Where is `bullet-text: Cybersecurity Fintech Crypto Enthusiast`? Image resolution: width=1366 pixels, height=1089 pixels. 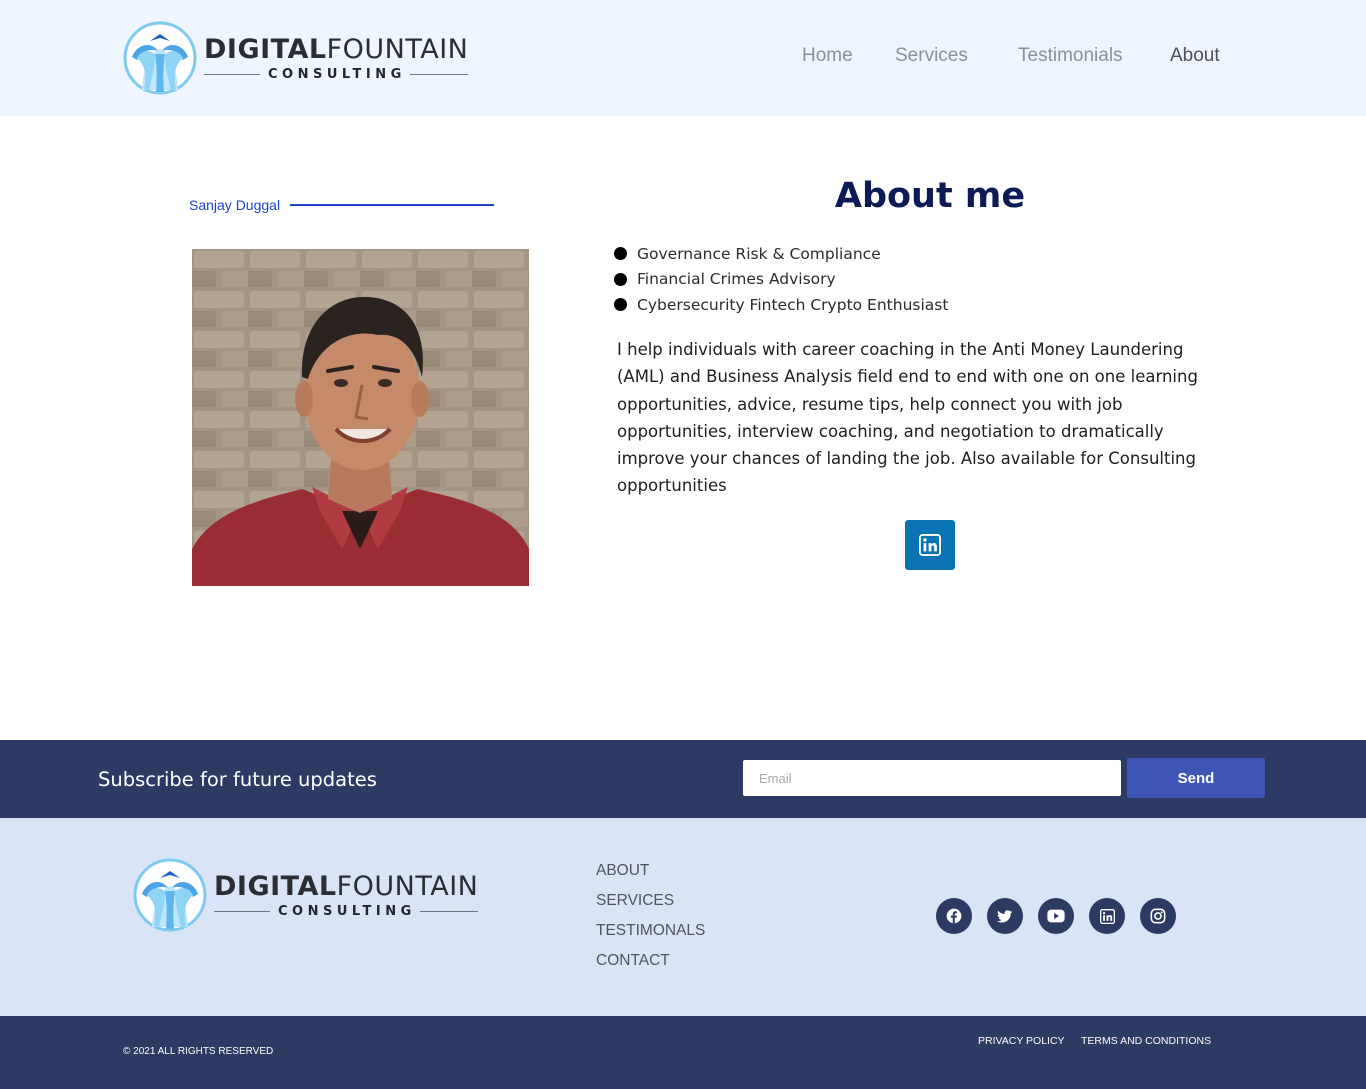 bullet-text: Cybersecurity Fintech Crypto Enthusiast is located at coordinates (793, 304).